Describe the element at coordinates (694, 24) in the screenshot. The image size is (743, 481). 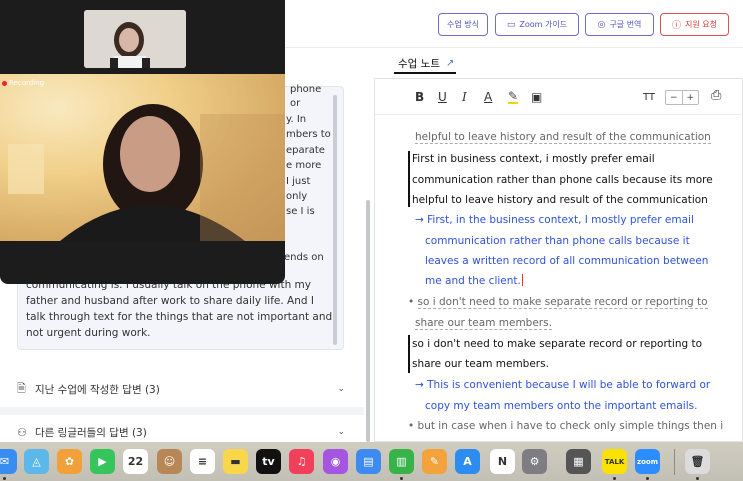
I see `support-request-button: ⓘ 지원 요청` at that location.